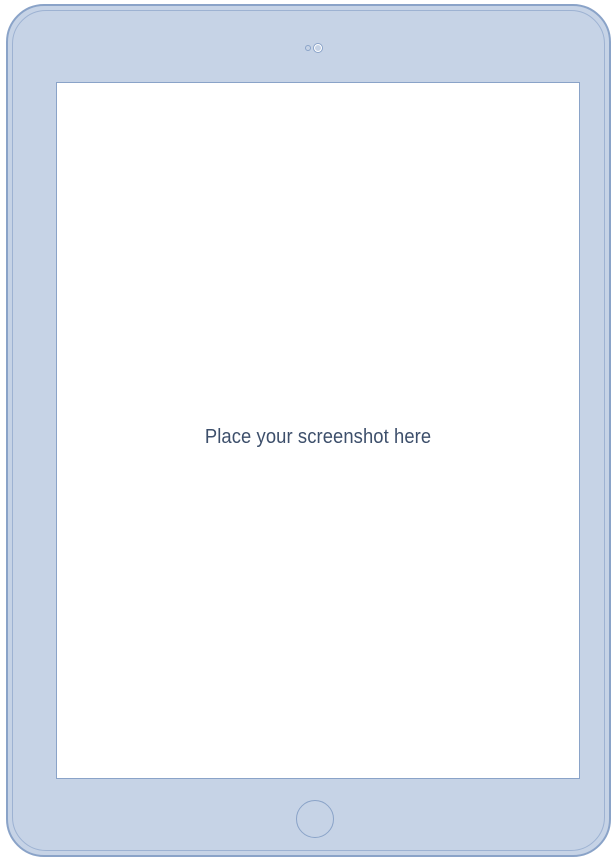  What do you see at coordinates (318, 437) in the screenshot?
I see `screenshot-placeholder-label: Place your screenshot here` at bounding box center [318, 437].